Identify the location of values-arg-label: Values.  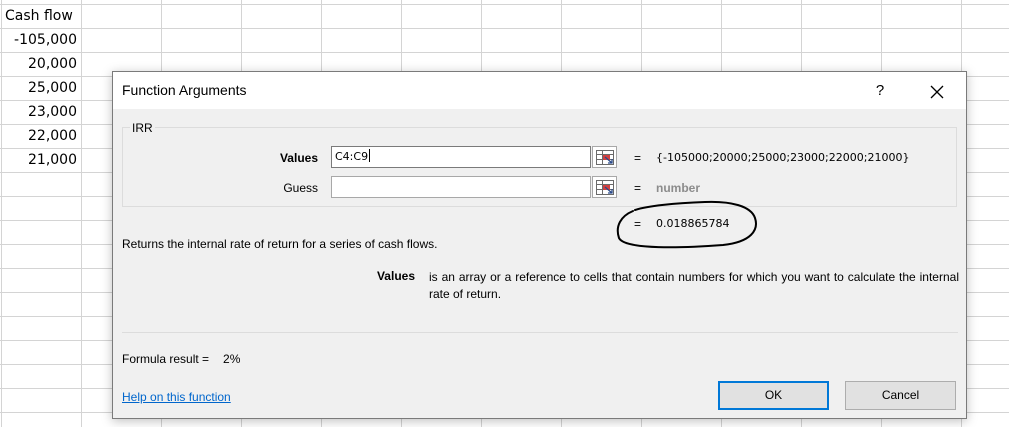
(298, 158).